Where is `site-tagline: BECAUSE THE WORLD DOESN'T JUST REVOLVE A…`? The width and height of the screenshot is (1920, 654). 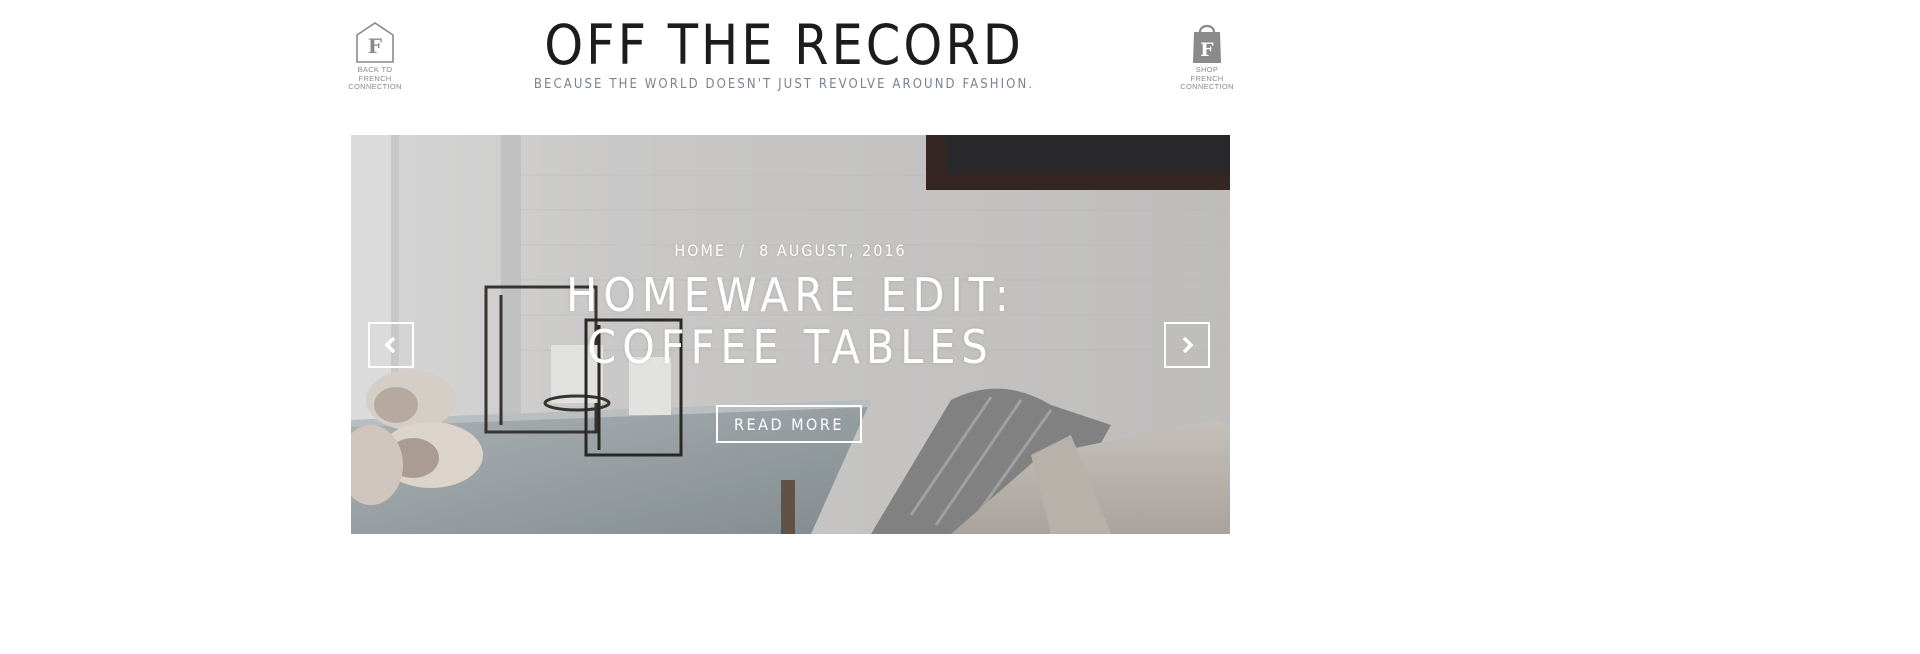 site-tagline: BECAUSE THE WORLD DOESN'T JUST REVOLVE A… is located at coordinates (784, 84).